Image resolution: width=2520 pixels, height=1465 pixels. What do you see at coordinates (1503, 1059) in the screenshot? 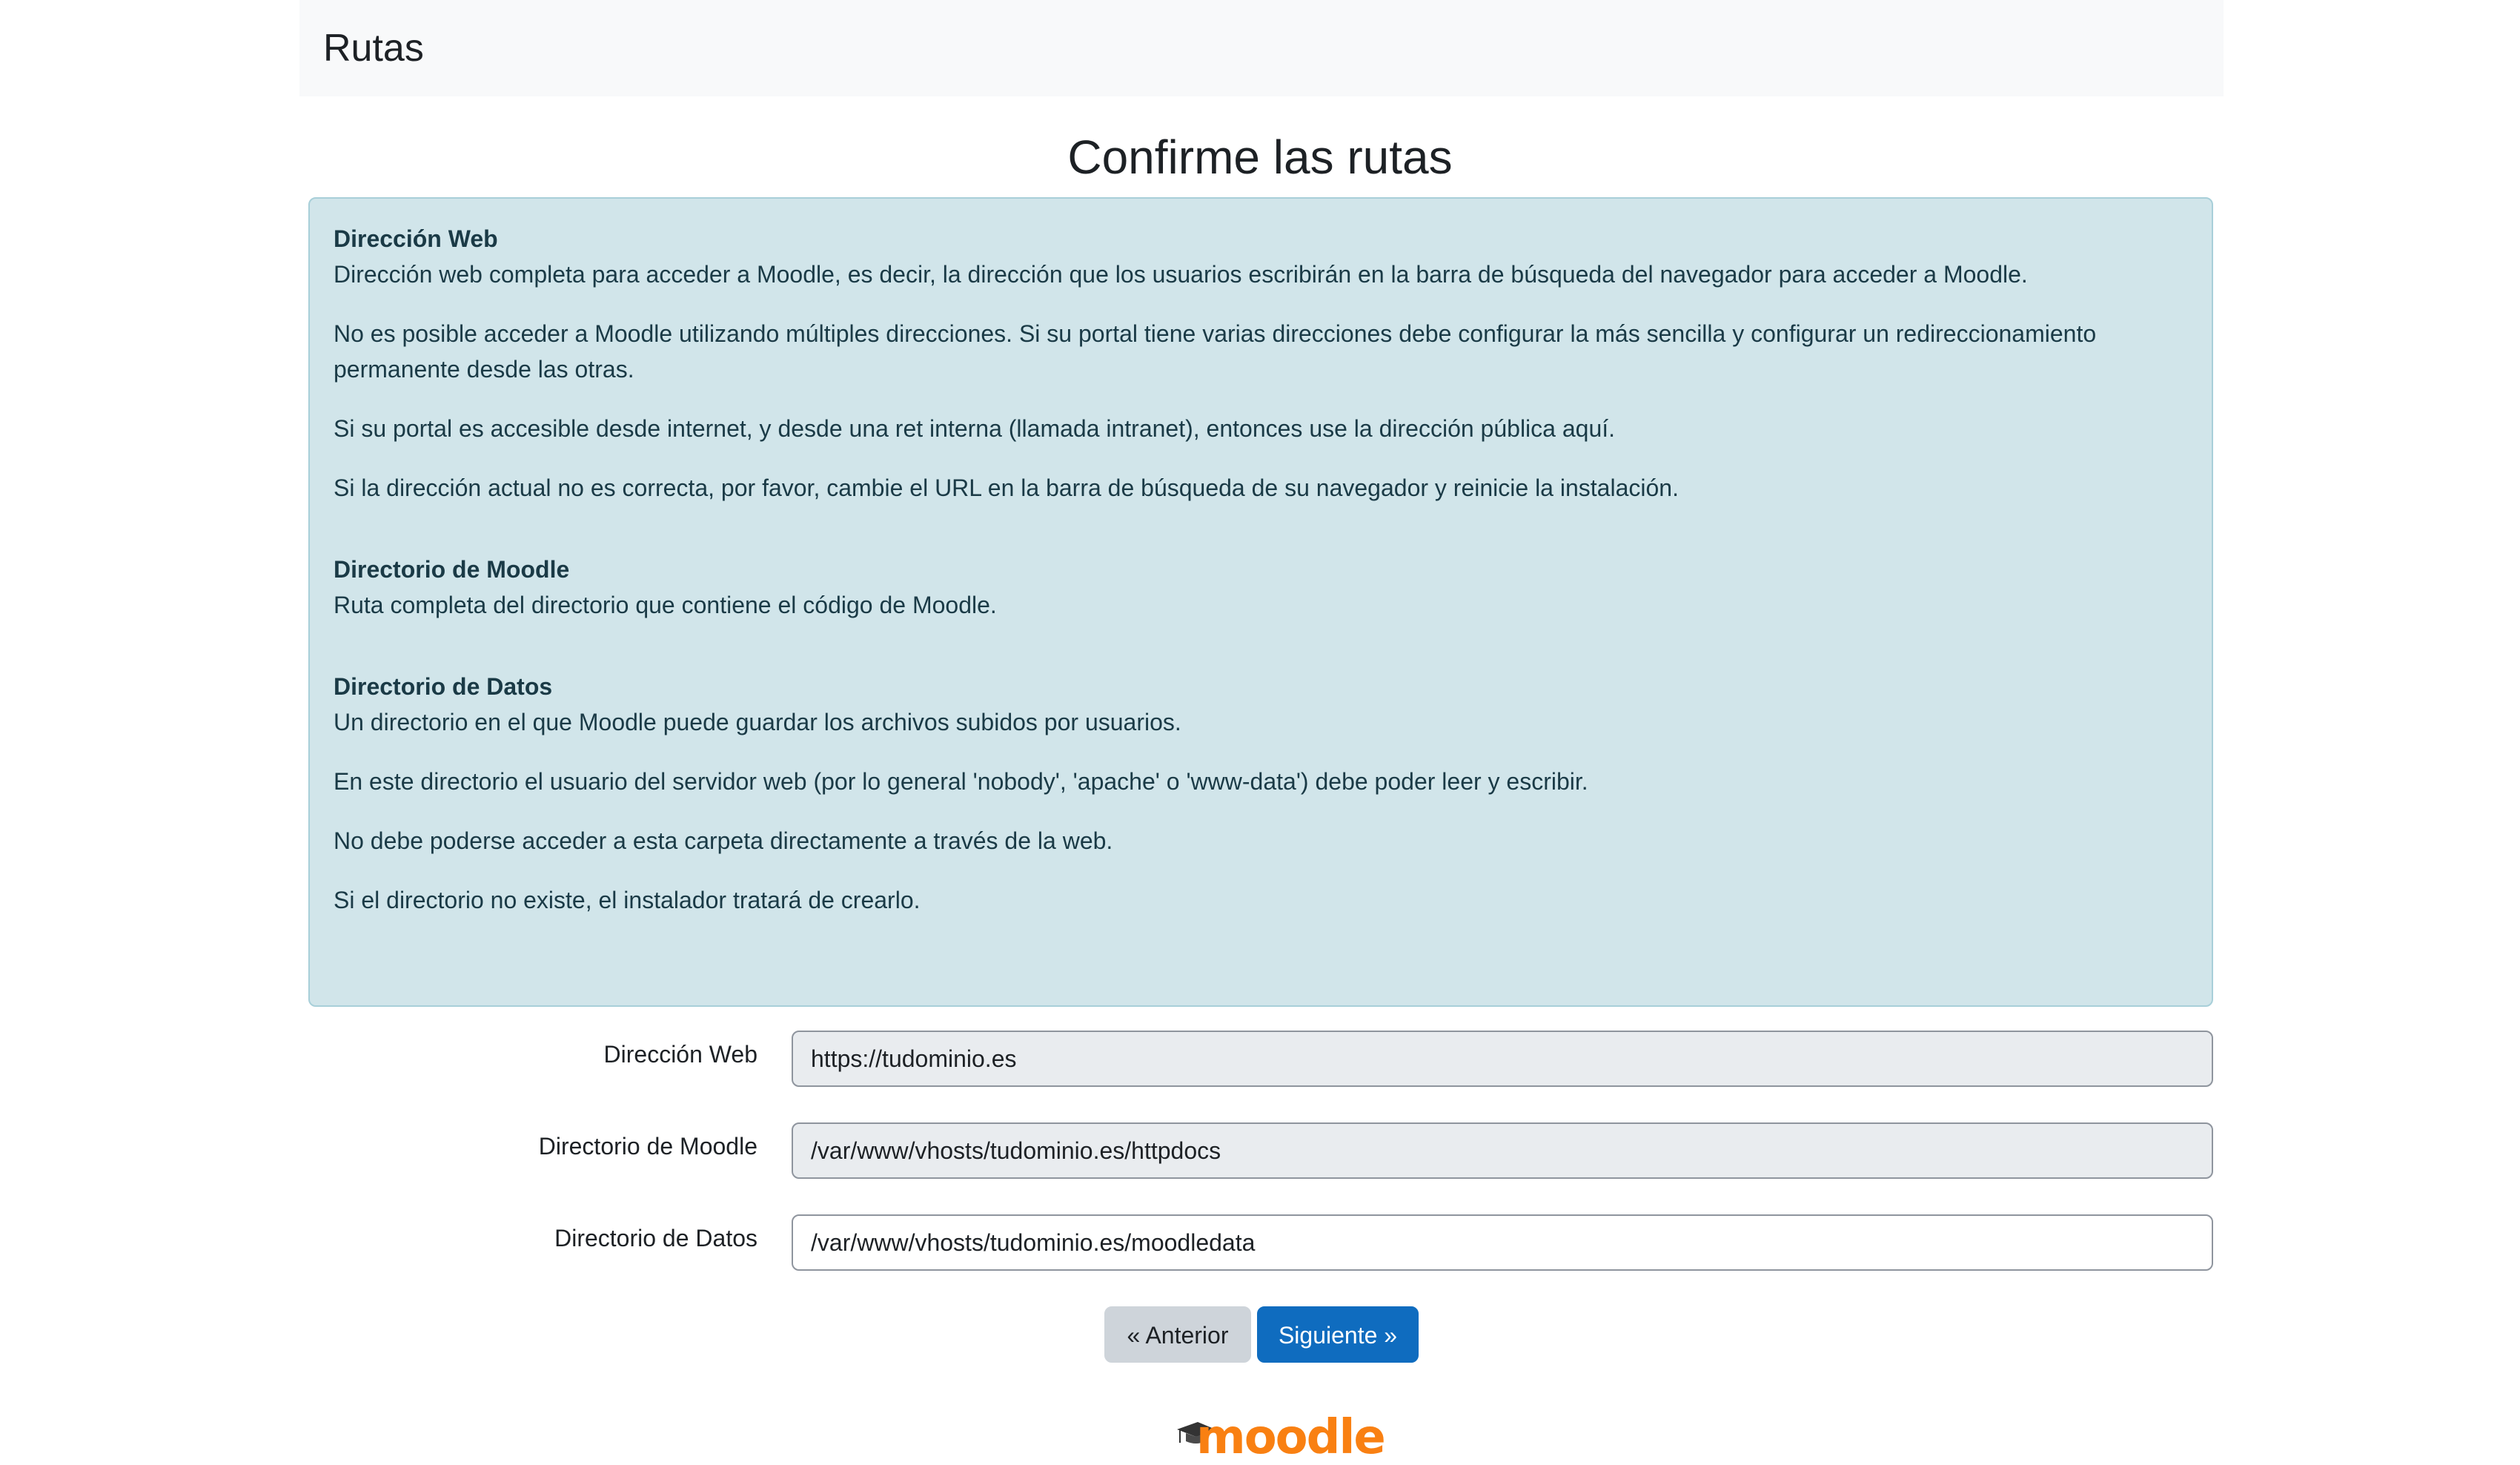
I see `web-address-input` at bounding box center [1503, 1059].